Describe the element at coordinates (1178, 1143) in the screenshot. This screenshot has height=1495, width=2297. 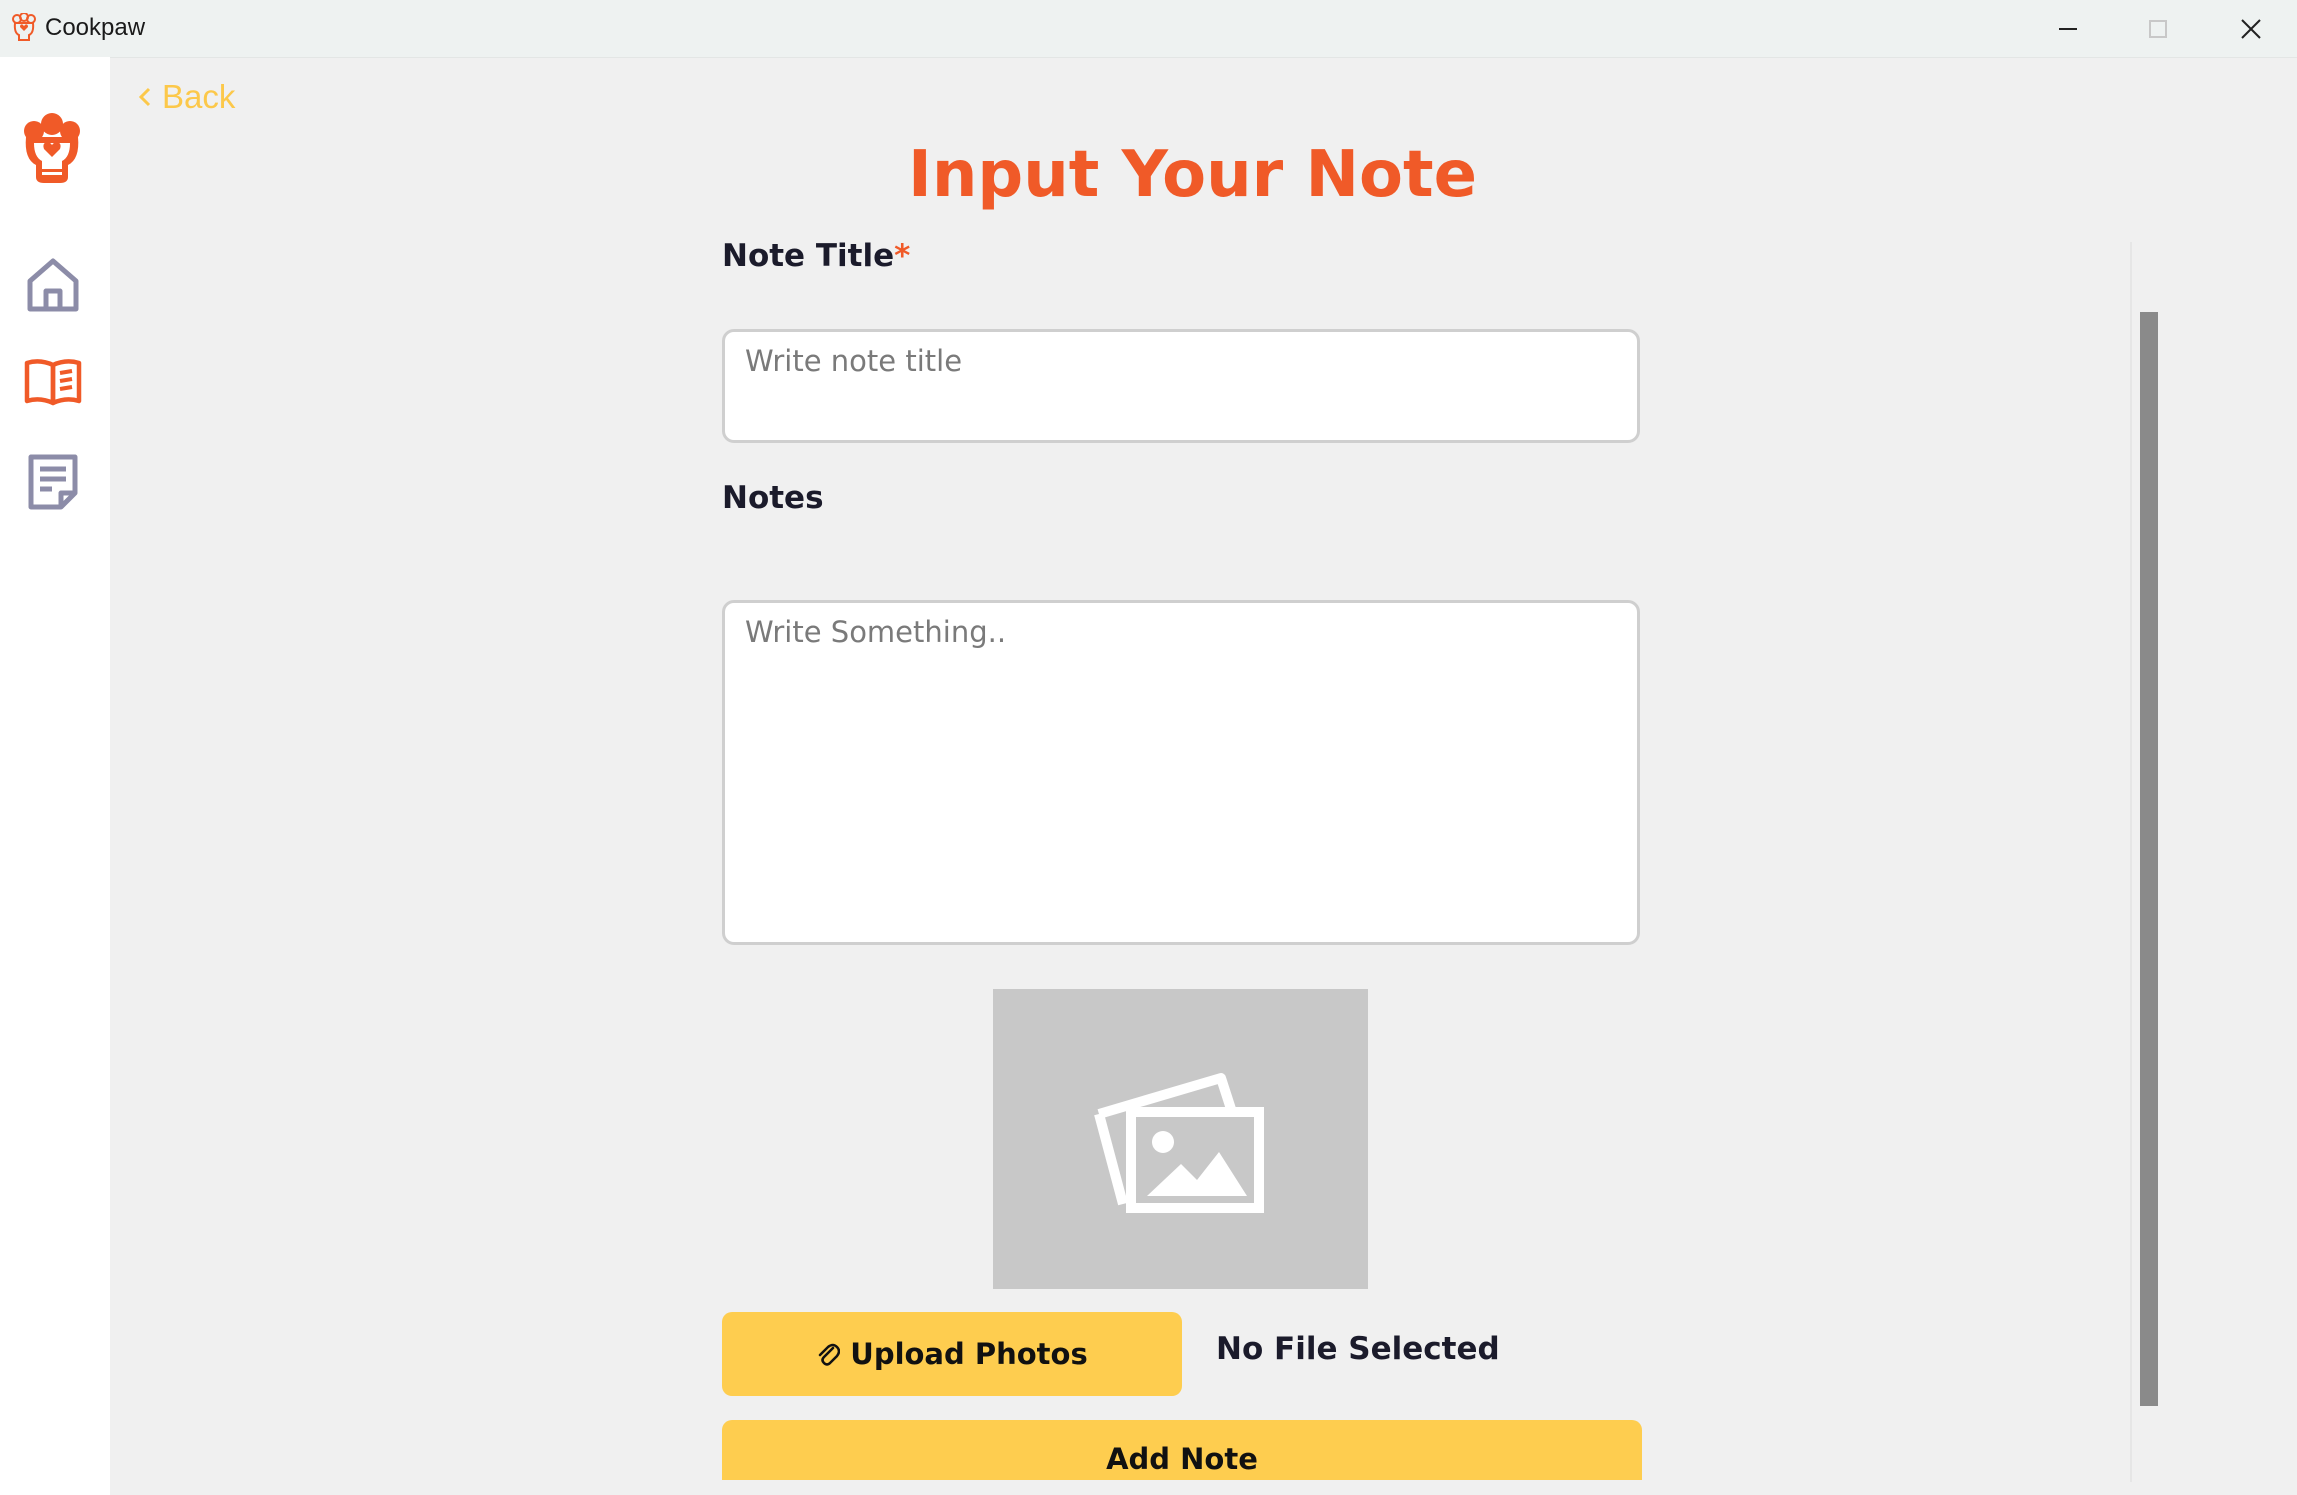
I see `image-placeholder-icon` at that location.